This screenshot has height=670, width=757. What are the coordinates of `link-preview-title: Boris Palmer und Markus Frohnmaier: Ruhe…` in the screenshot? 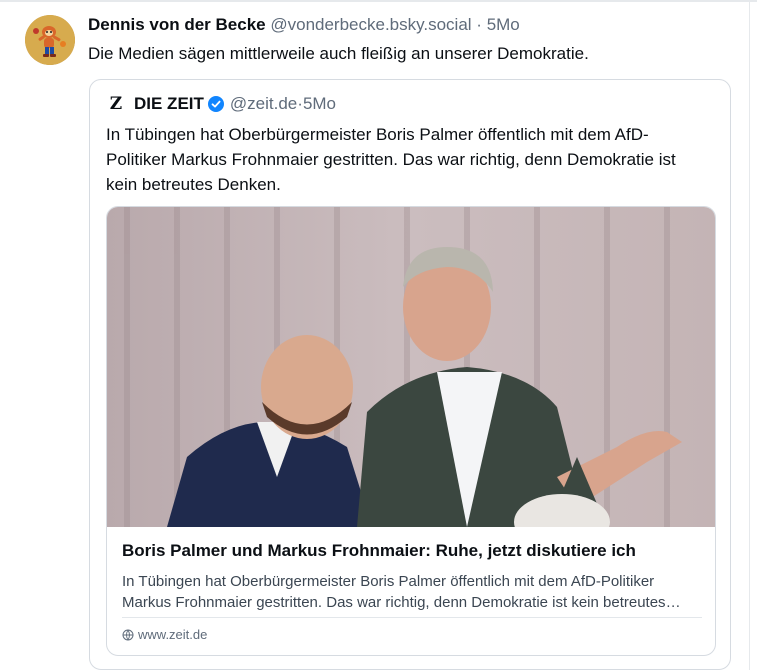 It's located at (379, 551).